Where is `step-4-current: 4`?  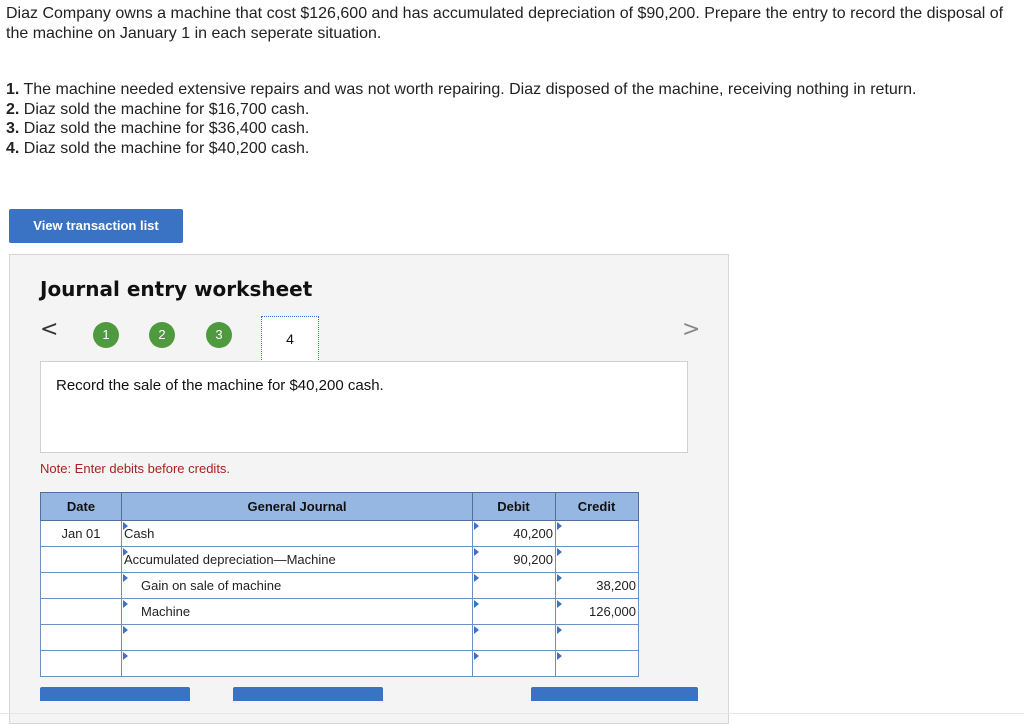 step-4-current: 4 is located at coordinates (290, 339).